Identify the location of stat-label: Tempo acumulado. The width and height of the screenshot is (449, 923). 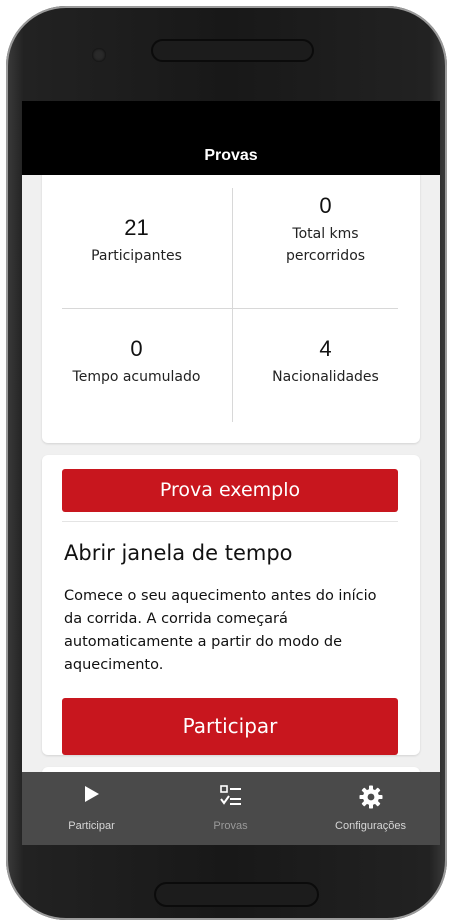
(136, 377).